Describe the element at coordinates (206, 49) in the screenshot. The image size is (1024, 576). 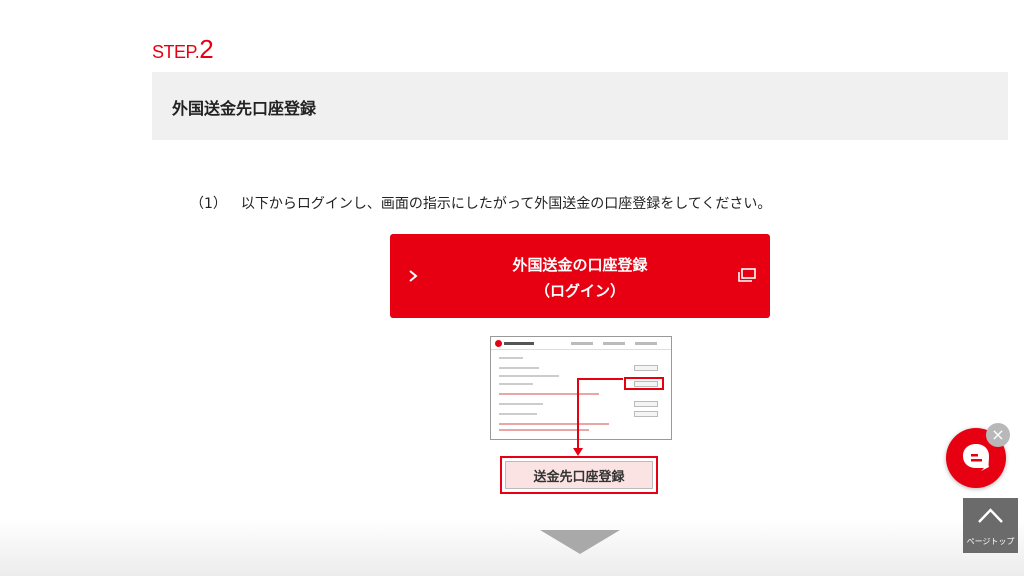
I see `step-number: 2` at that location.